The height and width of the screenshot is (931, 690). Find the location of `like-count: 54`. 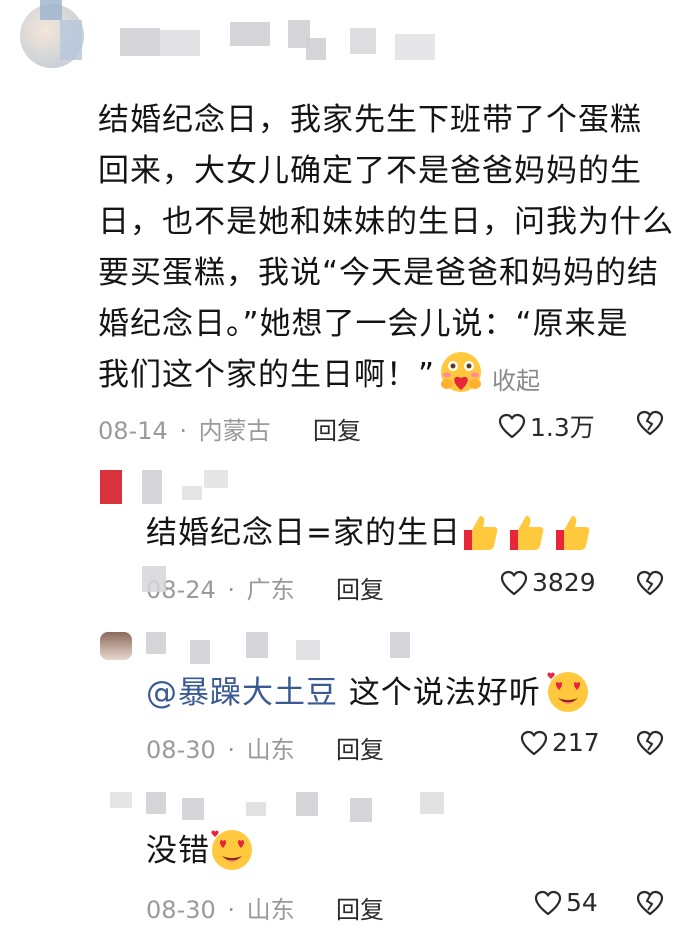

like-count: 54 is located at coordinates (582, 902).